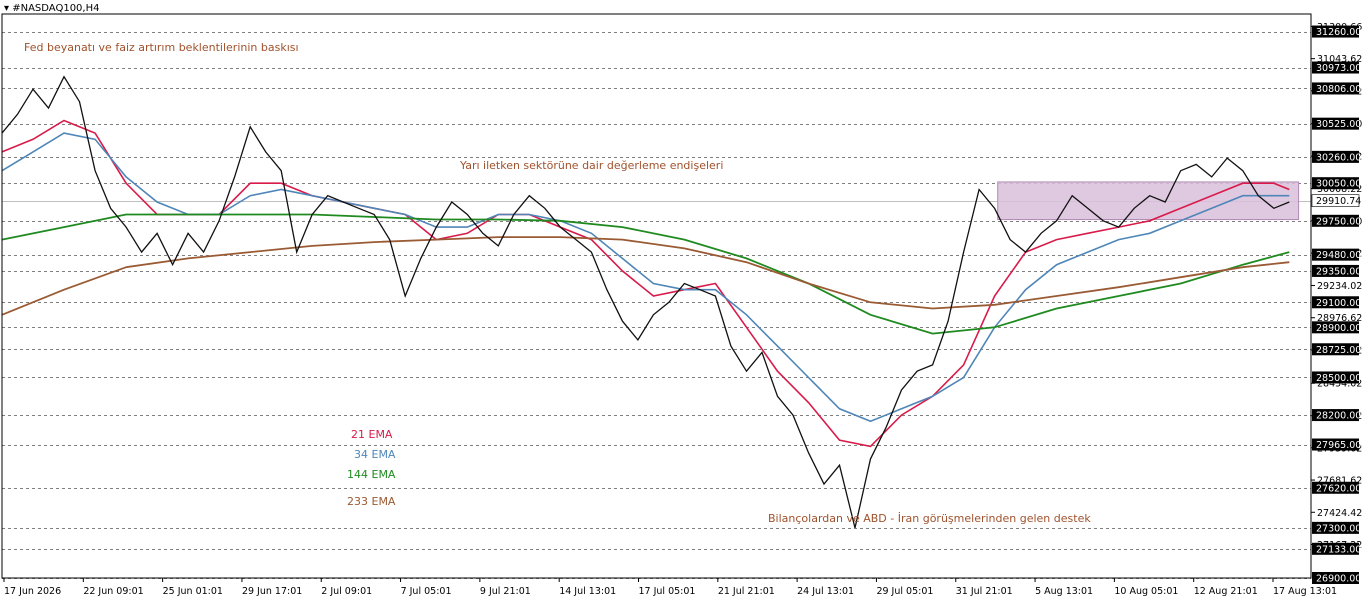 The width and height of the screenshot is (1362, 603). I want to click on chart-title: ▾ #NASDAQ100,H4, so click(51, 8).